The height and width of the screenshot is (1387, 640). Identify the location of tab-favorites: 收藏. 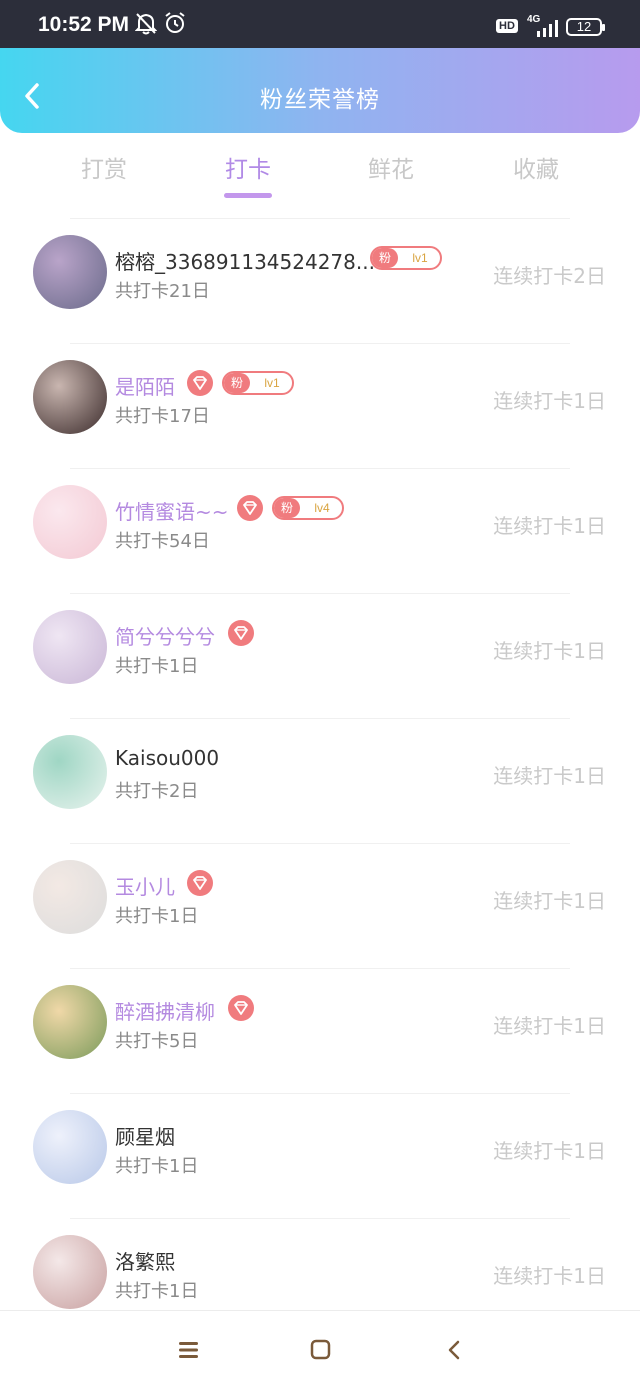
(536, 167).